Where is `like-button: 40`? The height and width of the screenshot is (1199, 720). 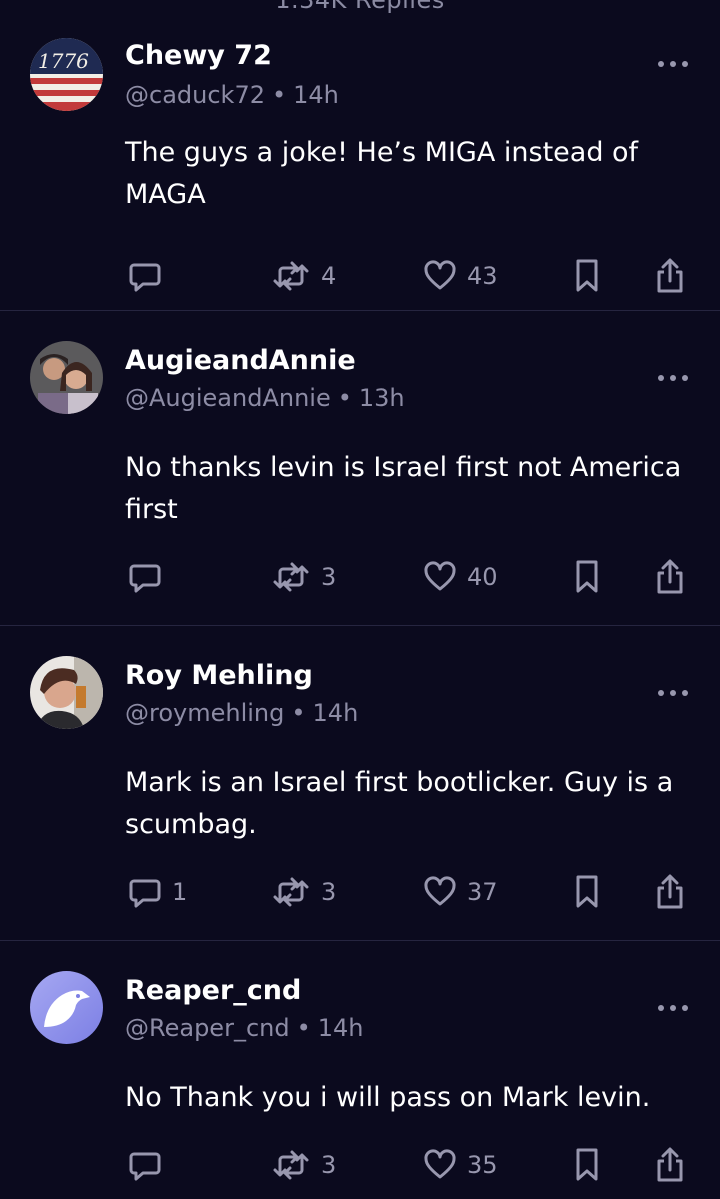 like-button: 40 is located at coordinates (460, 577).